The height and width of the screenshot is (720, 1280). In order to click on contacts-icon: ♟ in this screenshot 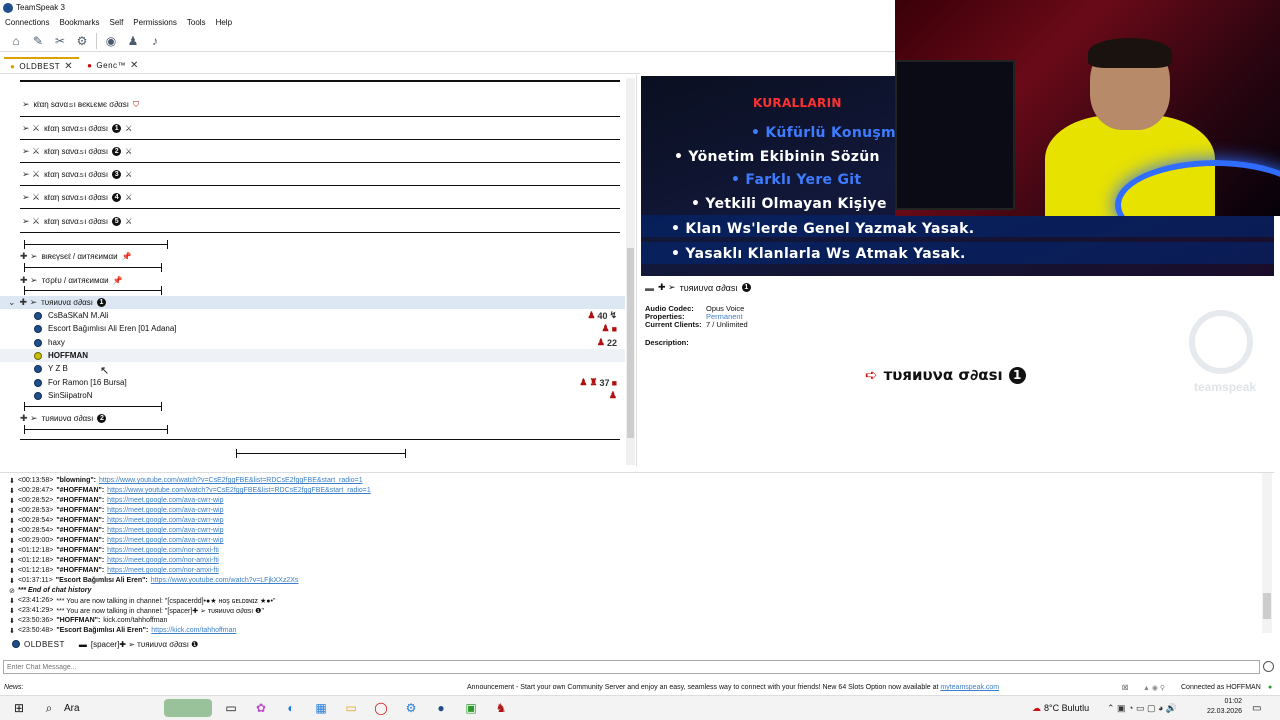, I will do `click(133, 41)`.